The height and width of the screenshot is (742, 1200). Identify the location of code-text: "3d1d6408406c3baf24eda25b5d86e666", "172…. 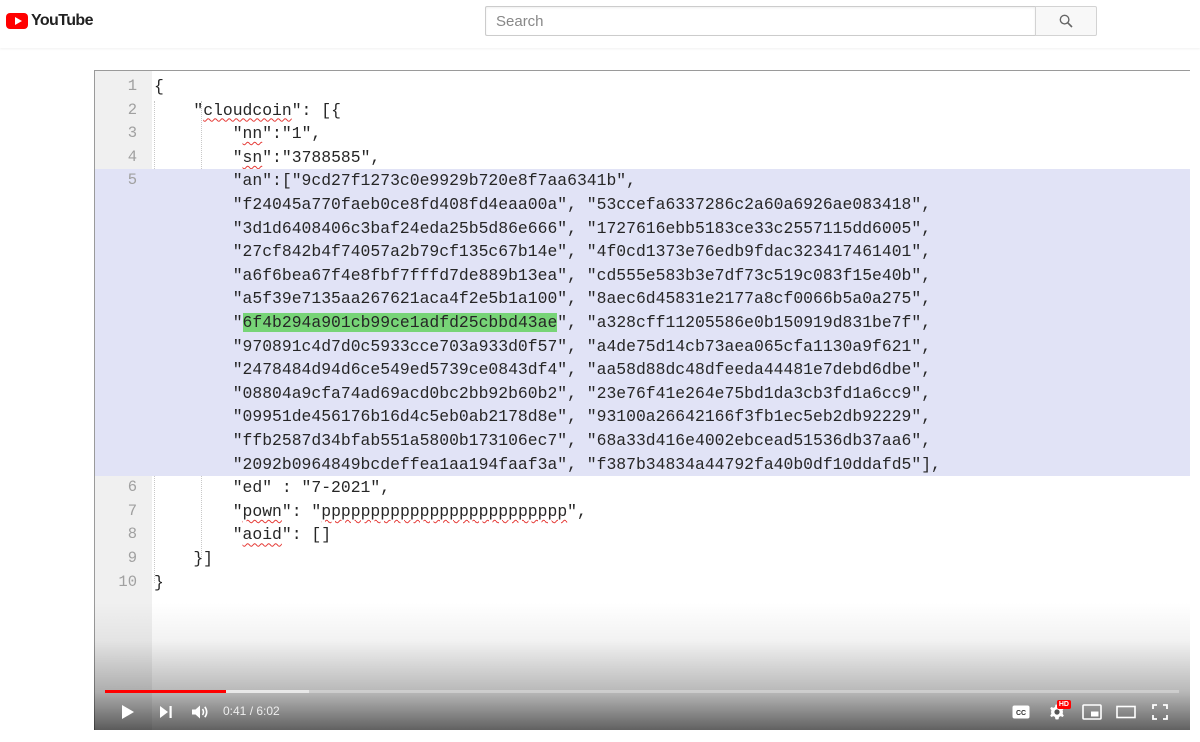
(542, 229).